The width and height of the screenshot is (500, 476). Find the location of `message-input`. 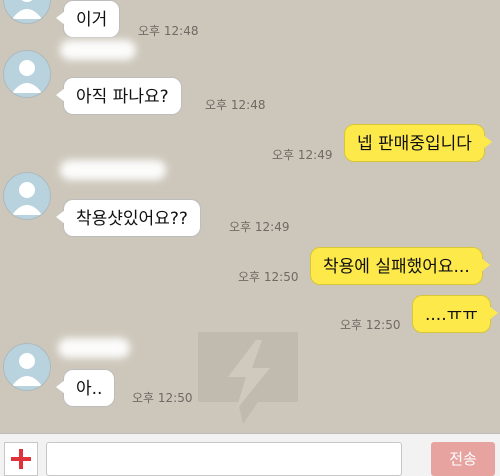

message-input is located at coordinates (224, 459).